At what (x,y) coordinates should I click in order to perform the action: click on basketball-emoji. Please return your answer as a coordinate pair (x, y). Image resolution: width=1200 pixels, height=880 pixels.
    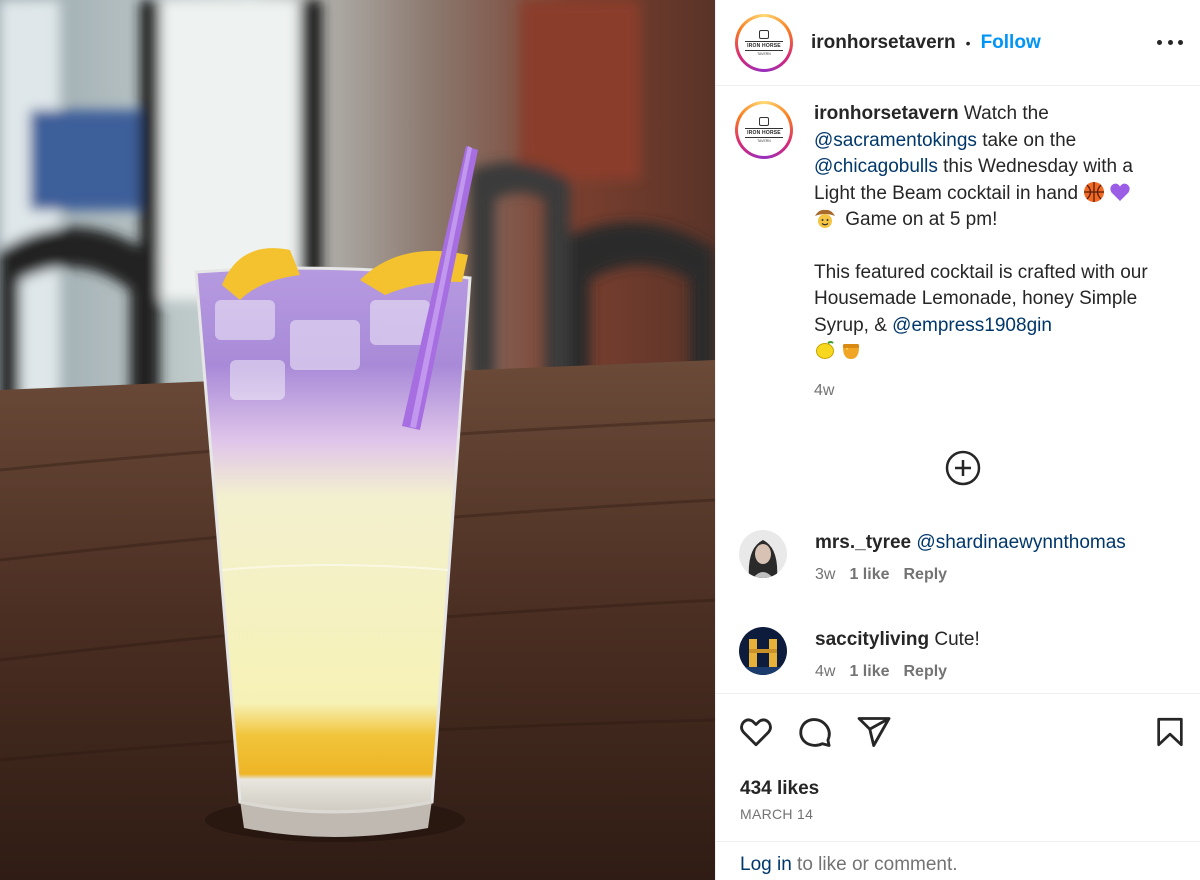
    Looking at the image, I should click on (1094, 191).